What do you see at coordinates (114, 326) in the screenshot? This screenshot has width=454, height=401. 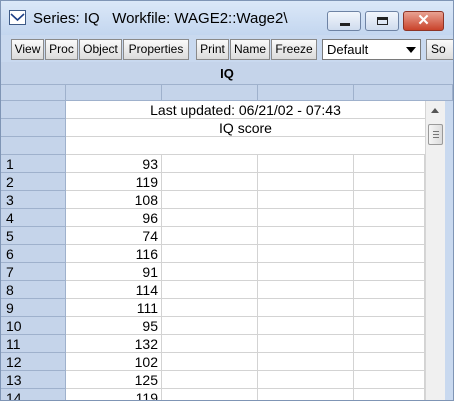 I see `value-cell: 95` at bounding box center [114, 326].